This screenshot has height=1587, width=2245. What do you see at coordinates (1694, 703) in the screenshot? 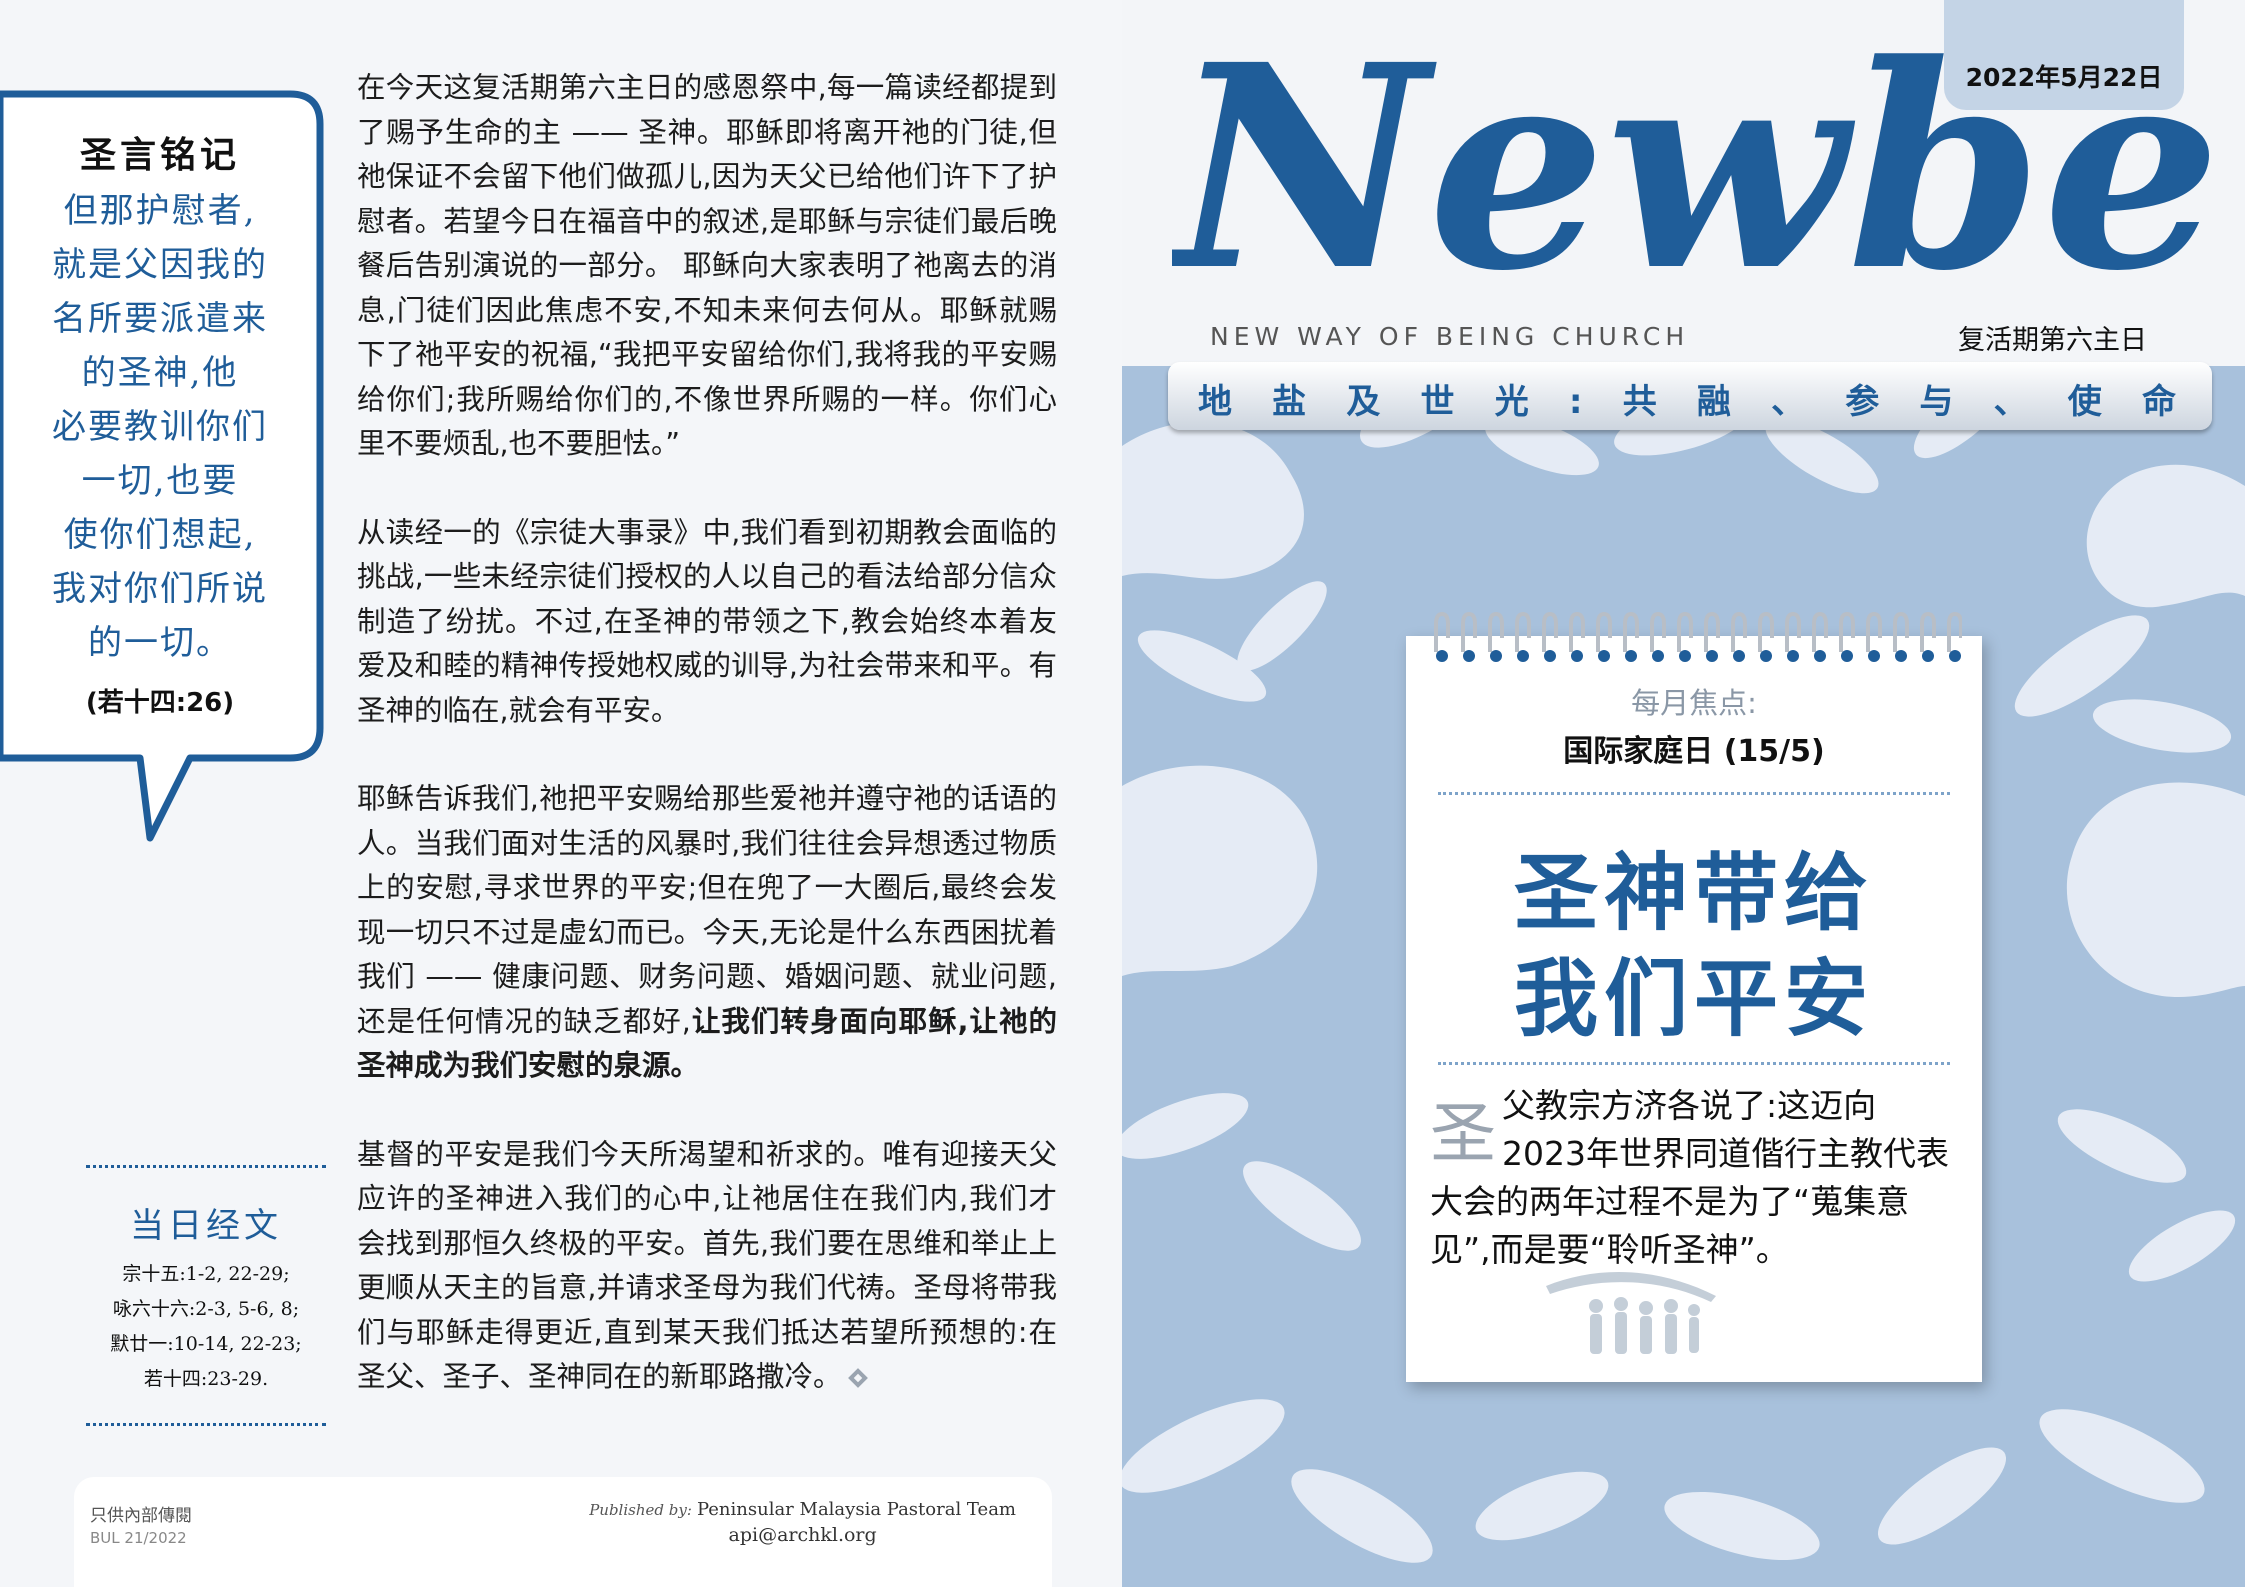
I see `monthly-focus-label: 每月焦点:` at bounding box center [1694, 703].